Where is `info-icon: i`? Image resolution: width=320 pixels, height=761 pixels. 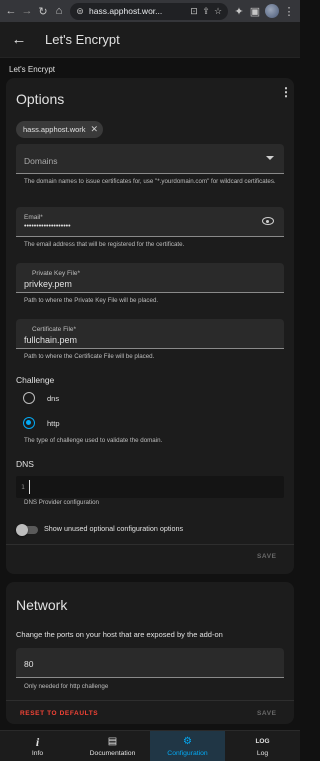
info-icon: i is located at coordinates (37, 741).